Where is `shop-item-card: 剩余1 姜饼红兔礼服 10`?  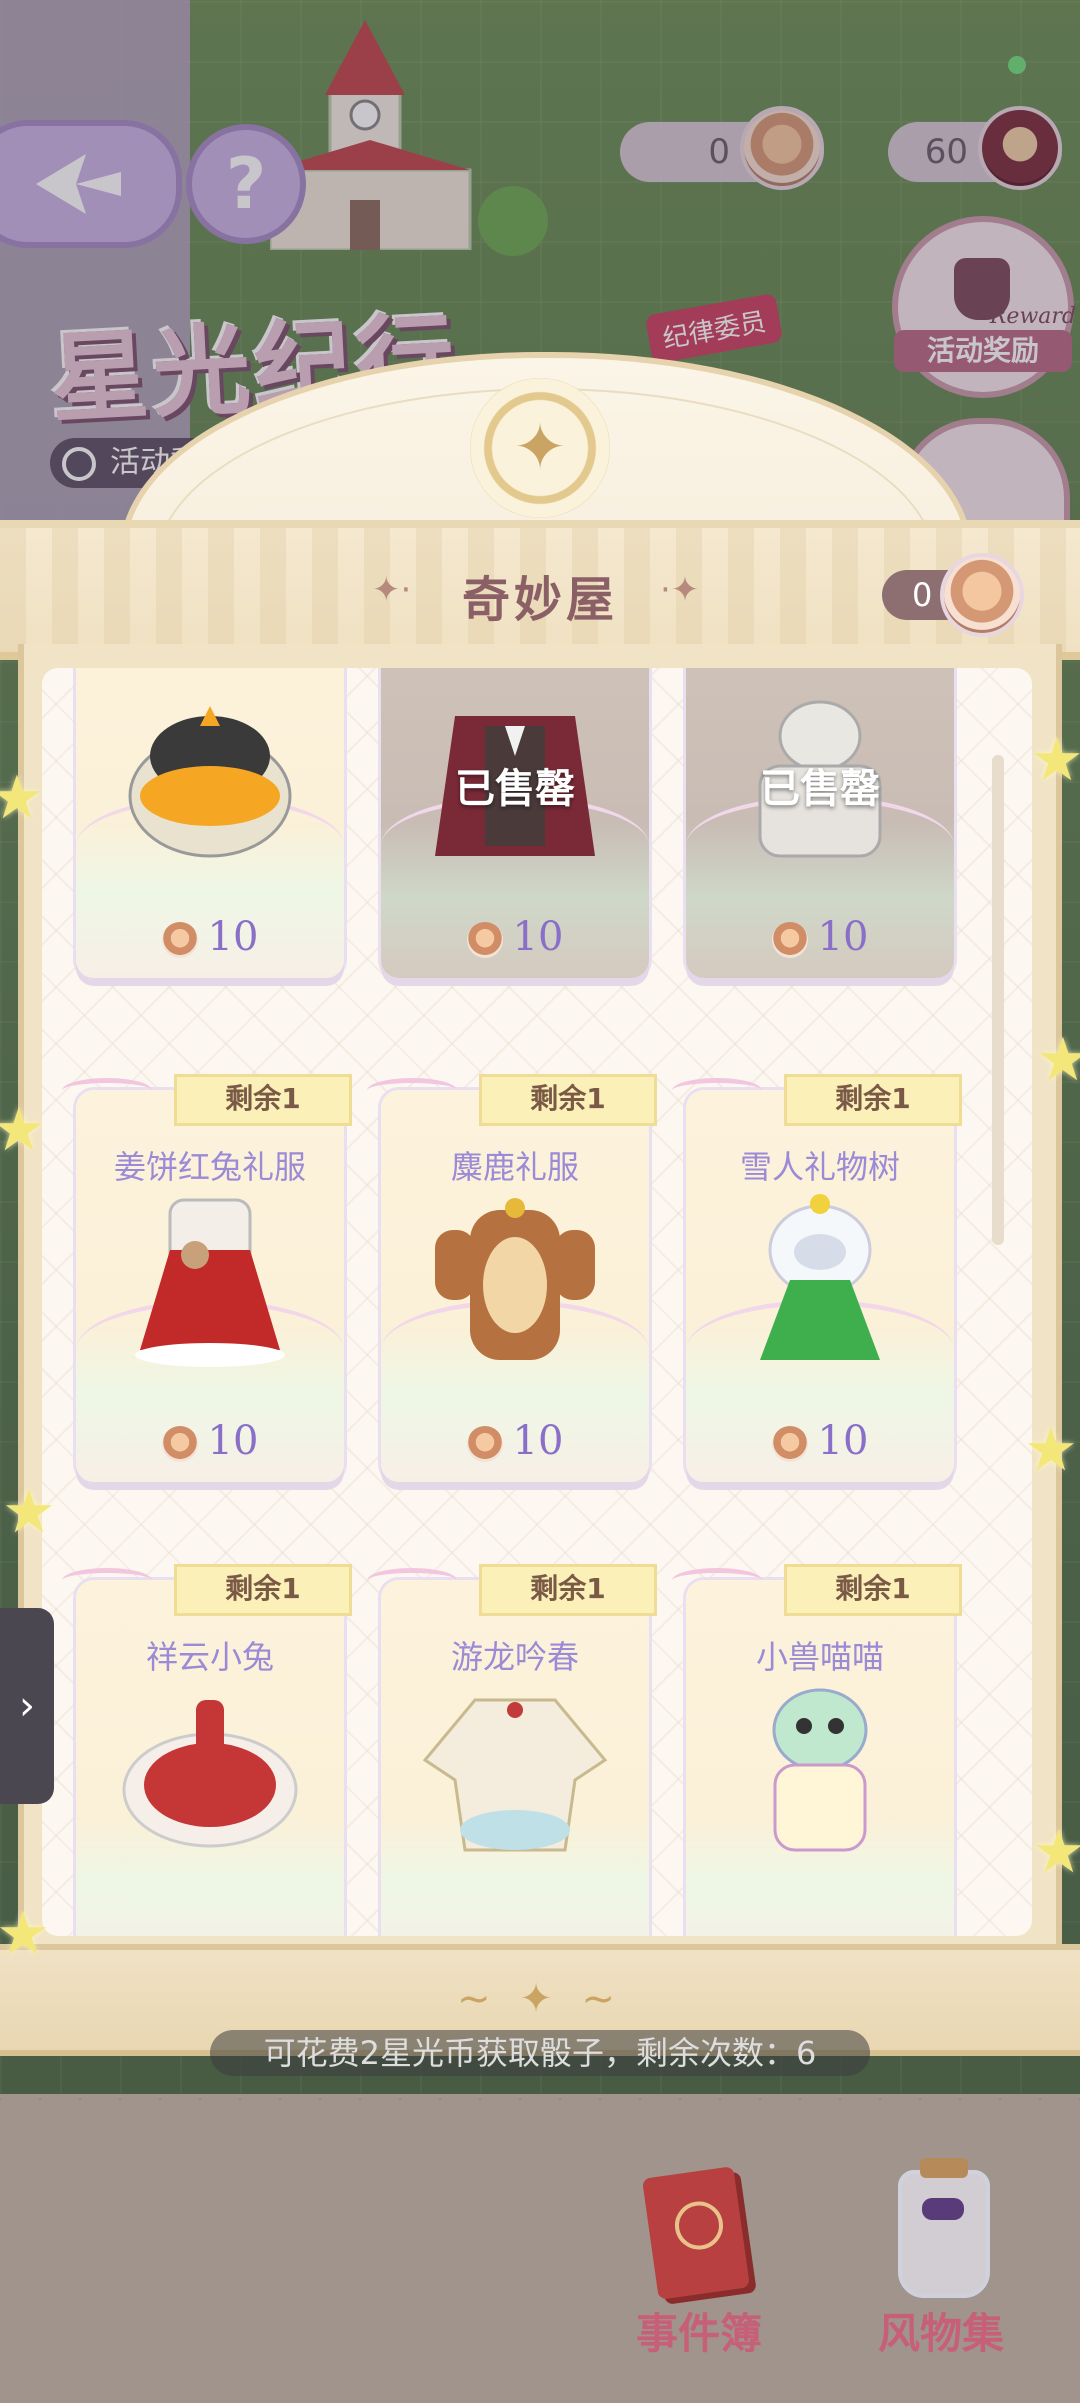 shop-item-card: 剩余1 姜饼红兔礼服 10 is located at coordinates (207, 1278).